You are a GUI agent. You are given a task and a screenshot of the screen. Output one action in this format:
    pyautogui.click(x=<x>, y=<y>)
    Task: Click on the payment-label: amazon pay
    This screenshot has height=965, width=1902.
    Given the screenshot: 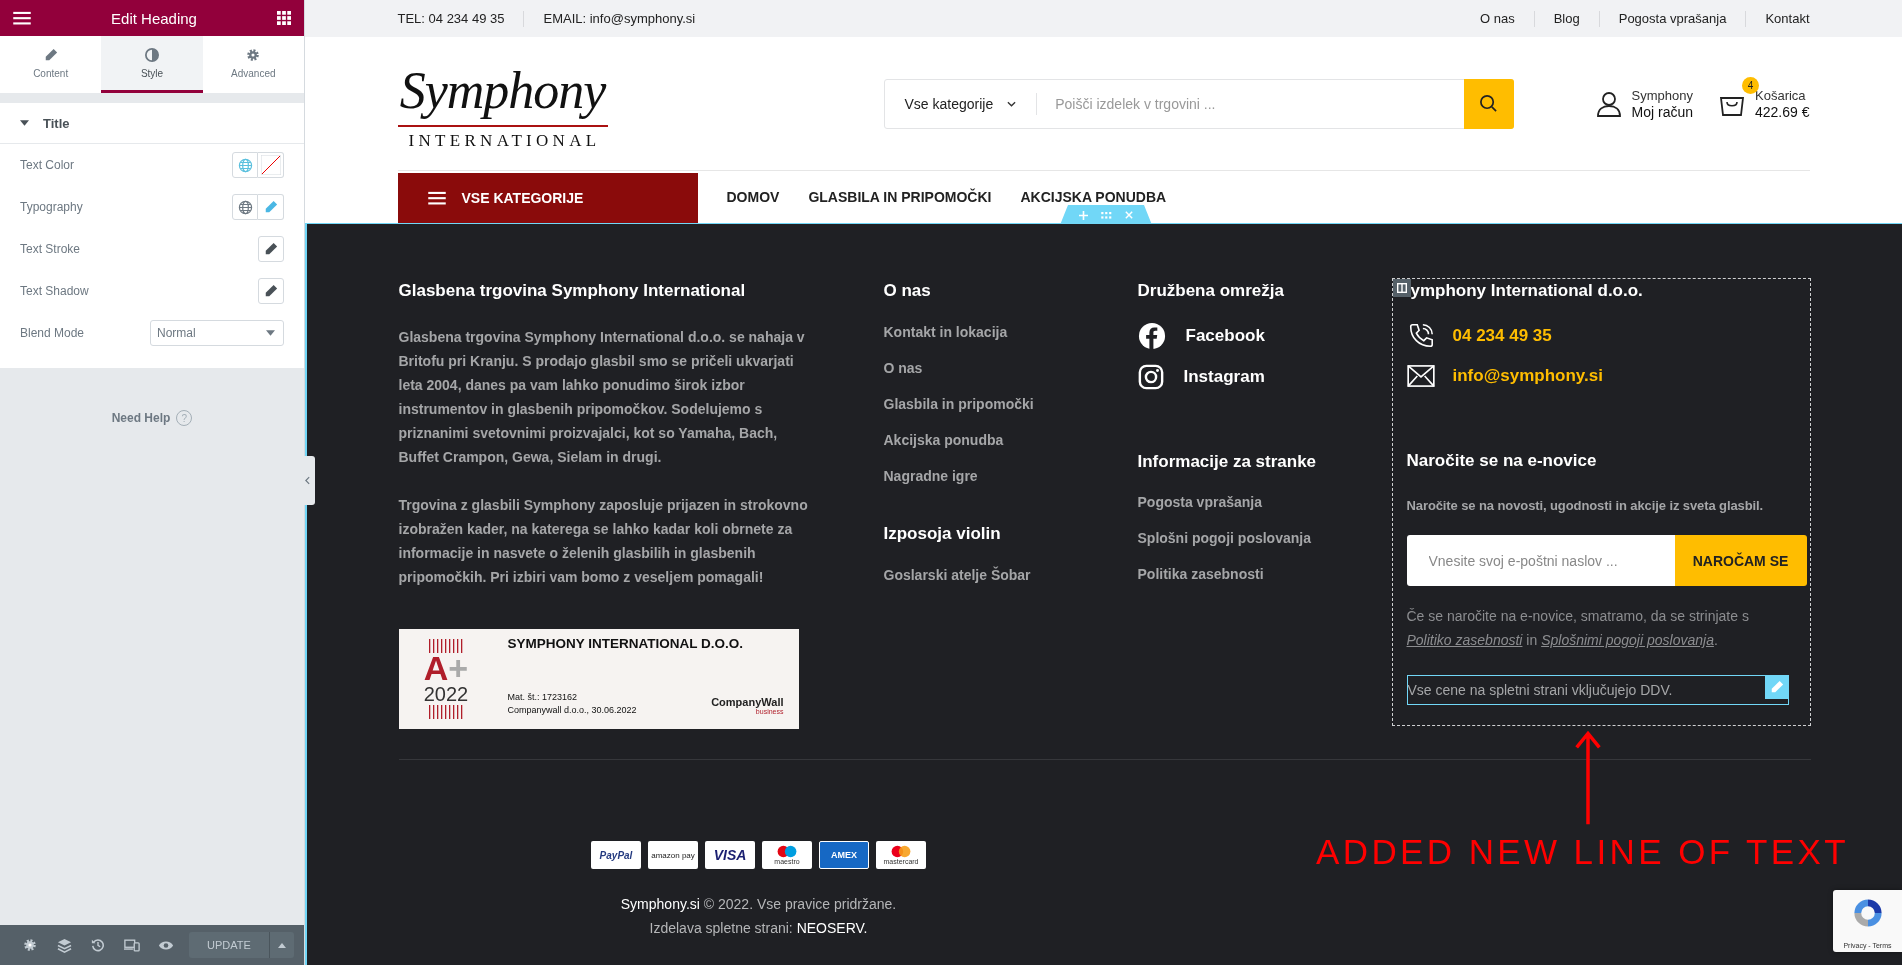 What is the action you would take?
    pyautogui.click(x=673, y=855)
    